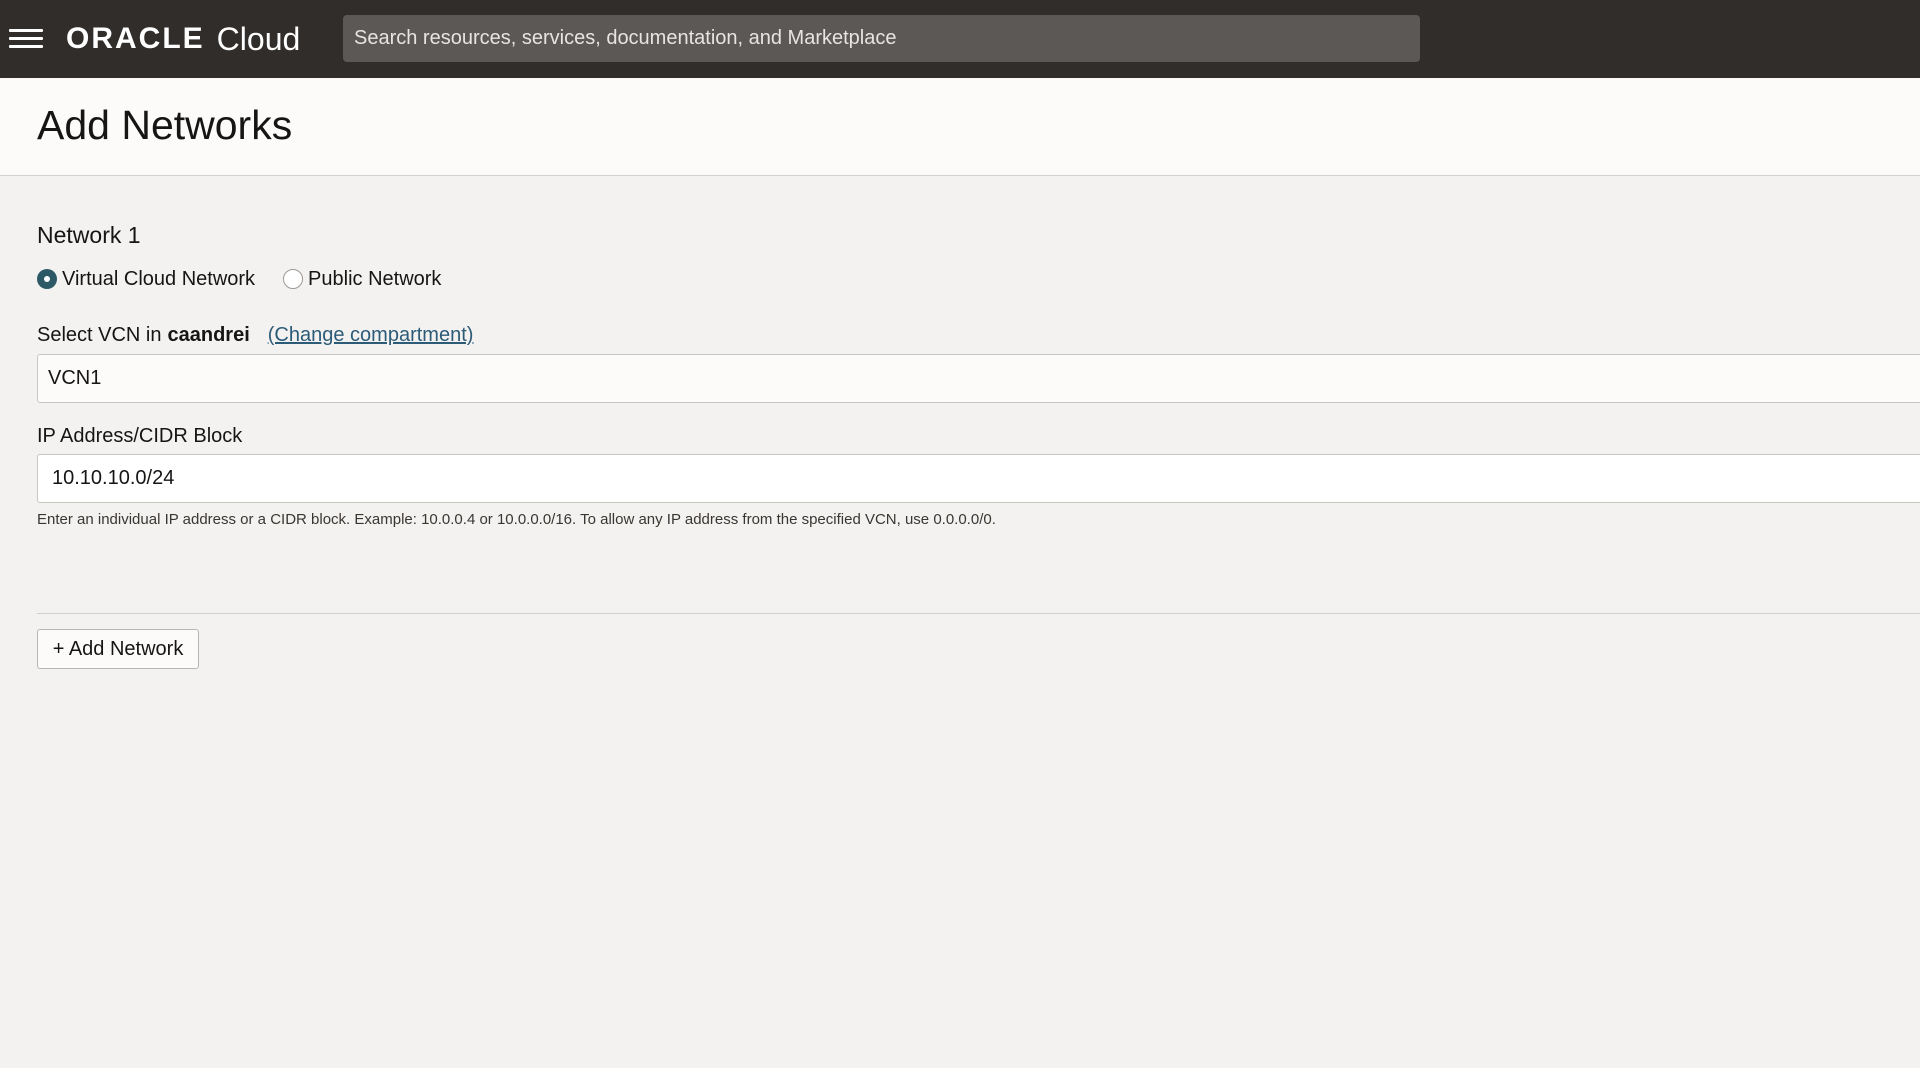 This screenshot has height=1068, width=1920. Describe the element at coordinates (881, 38) in the screenshot. I see `global-search-input` at that location.